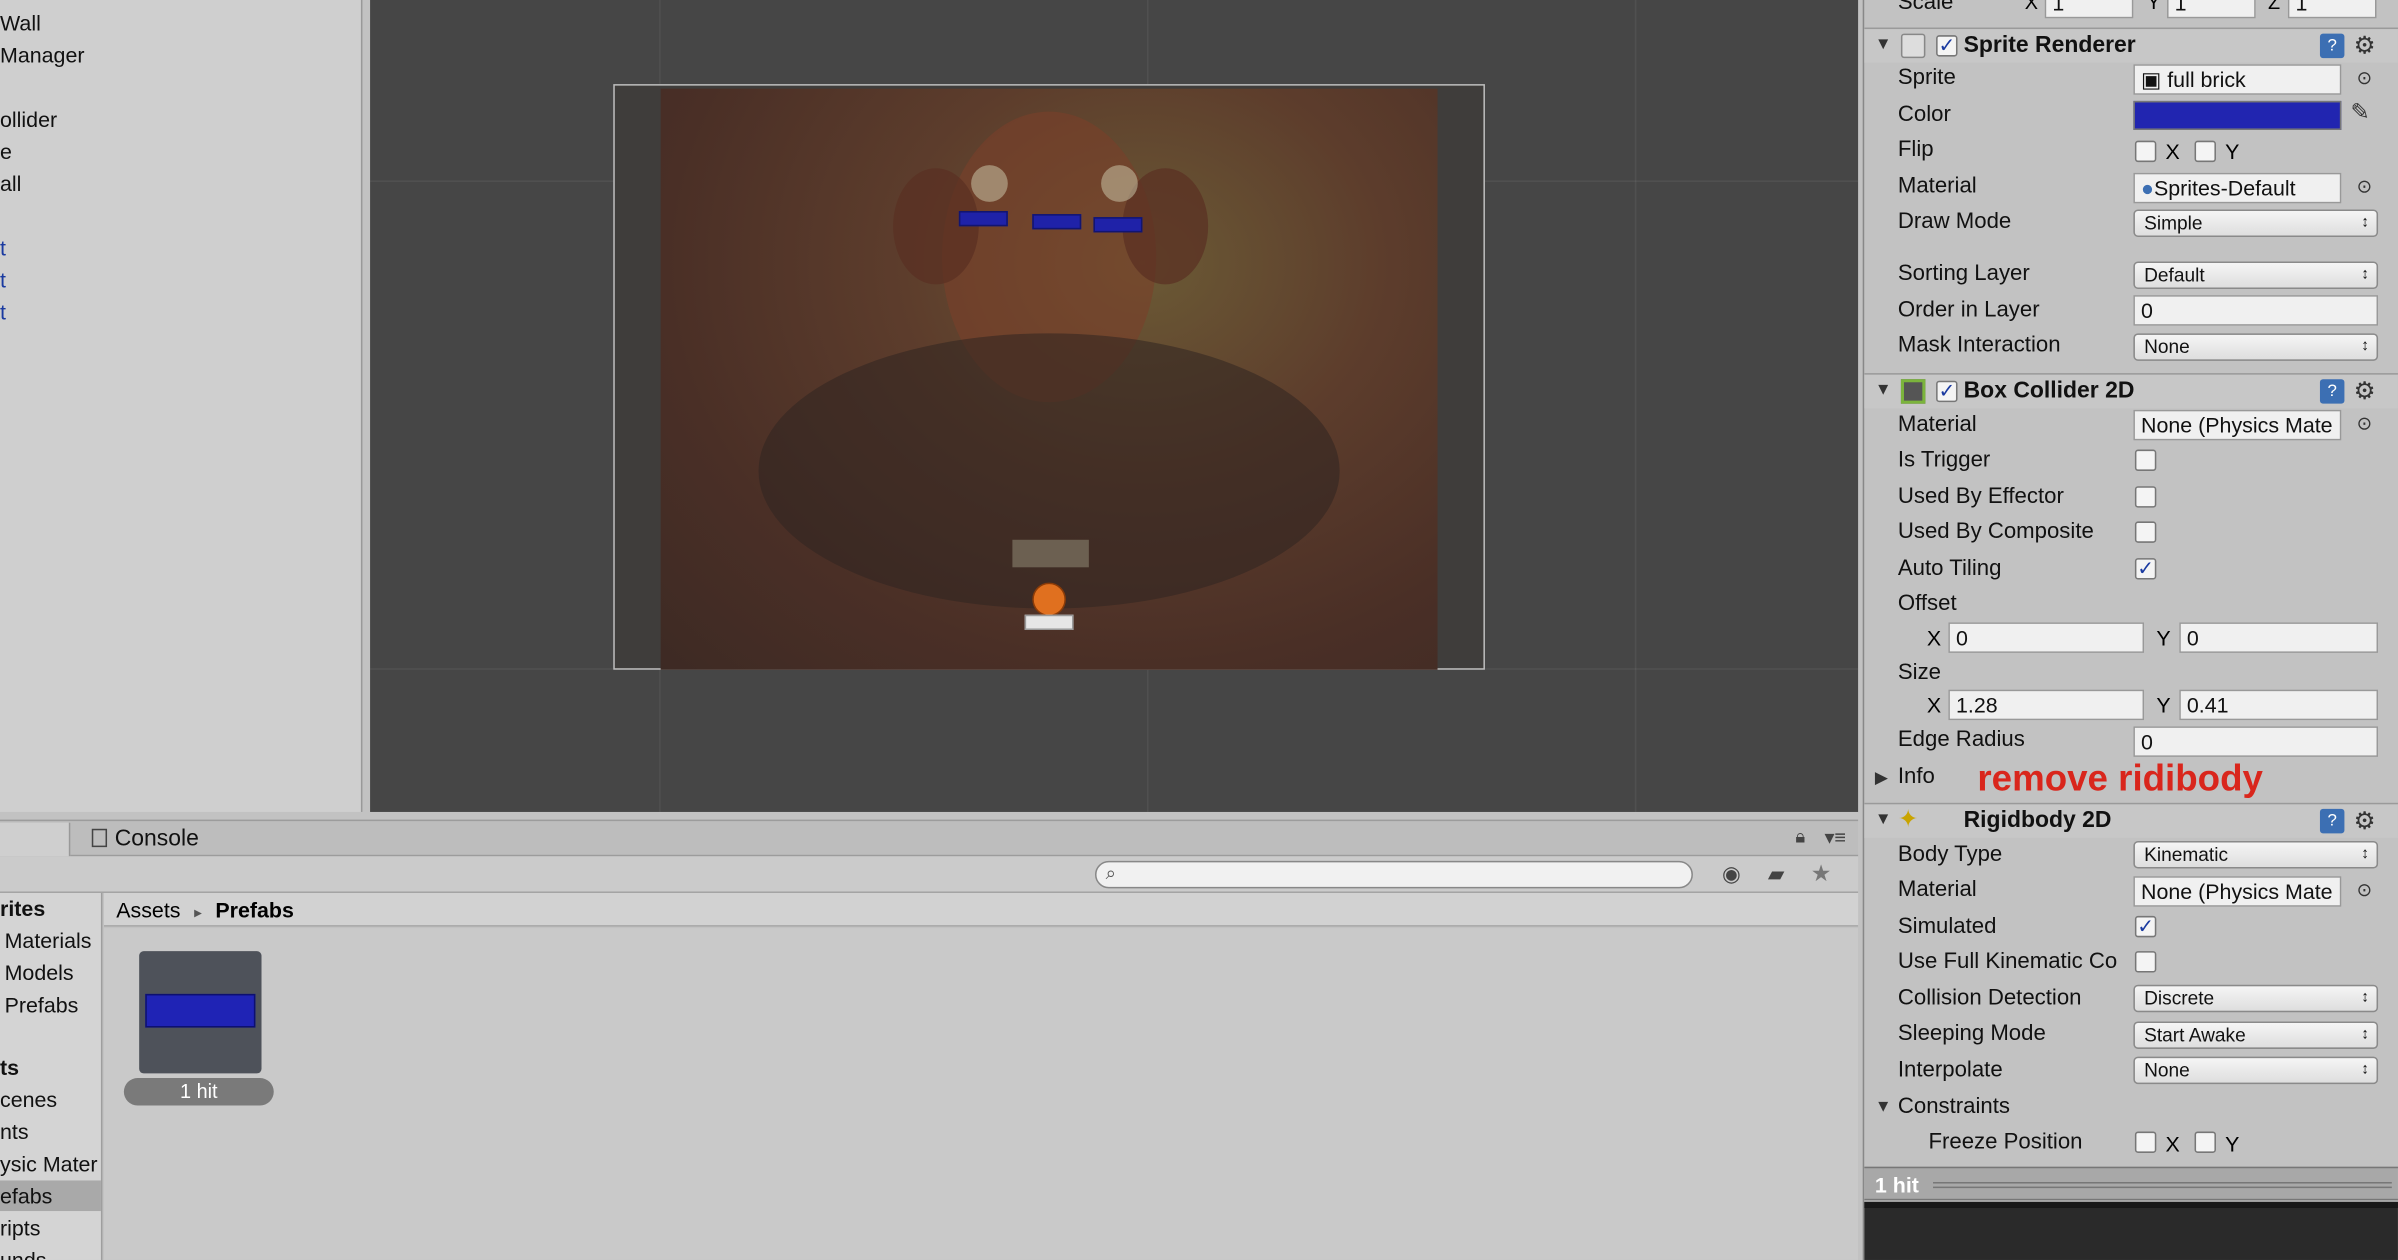 This screenshot has width=2398, height=1260. I want to click on full-kinematic-checkbox, so click(2145, 962).